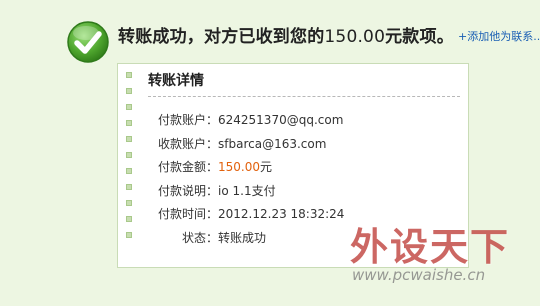 The image size is (540, 306). Describe the element at coordinates (247, 190) in the screenshot. I see `detail-value: io 1.1支付` at that location.